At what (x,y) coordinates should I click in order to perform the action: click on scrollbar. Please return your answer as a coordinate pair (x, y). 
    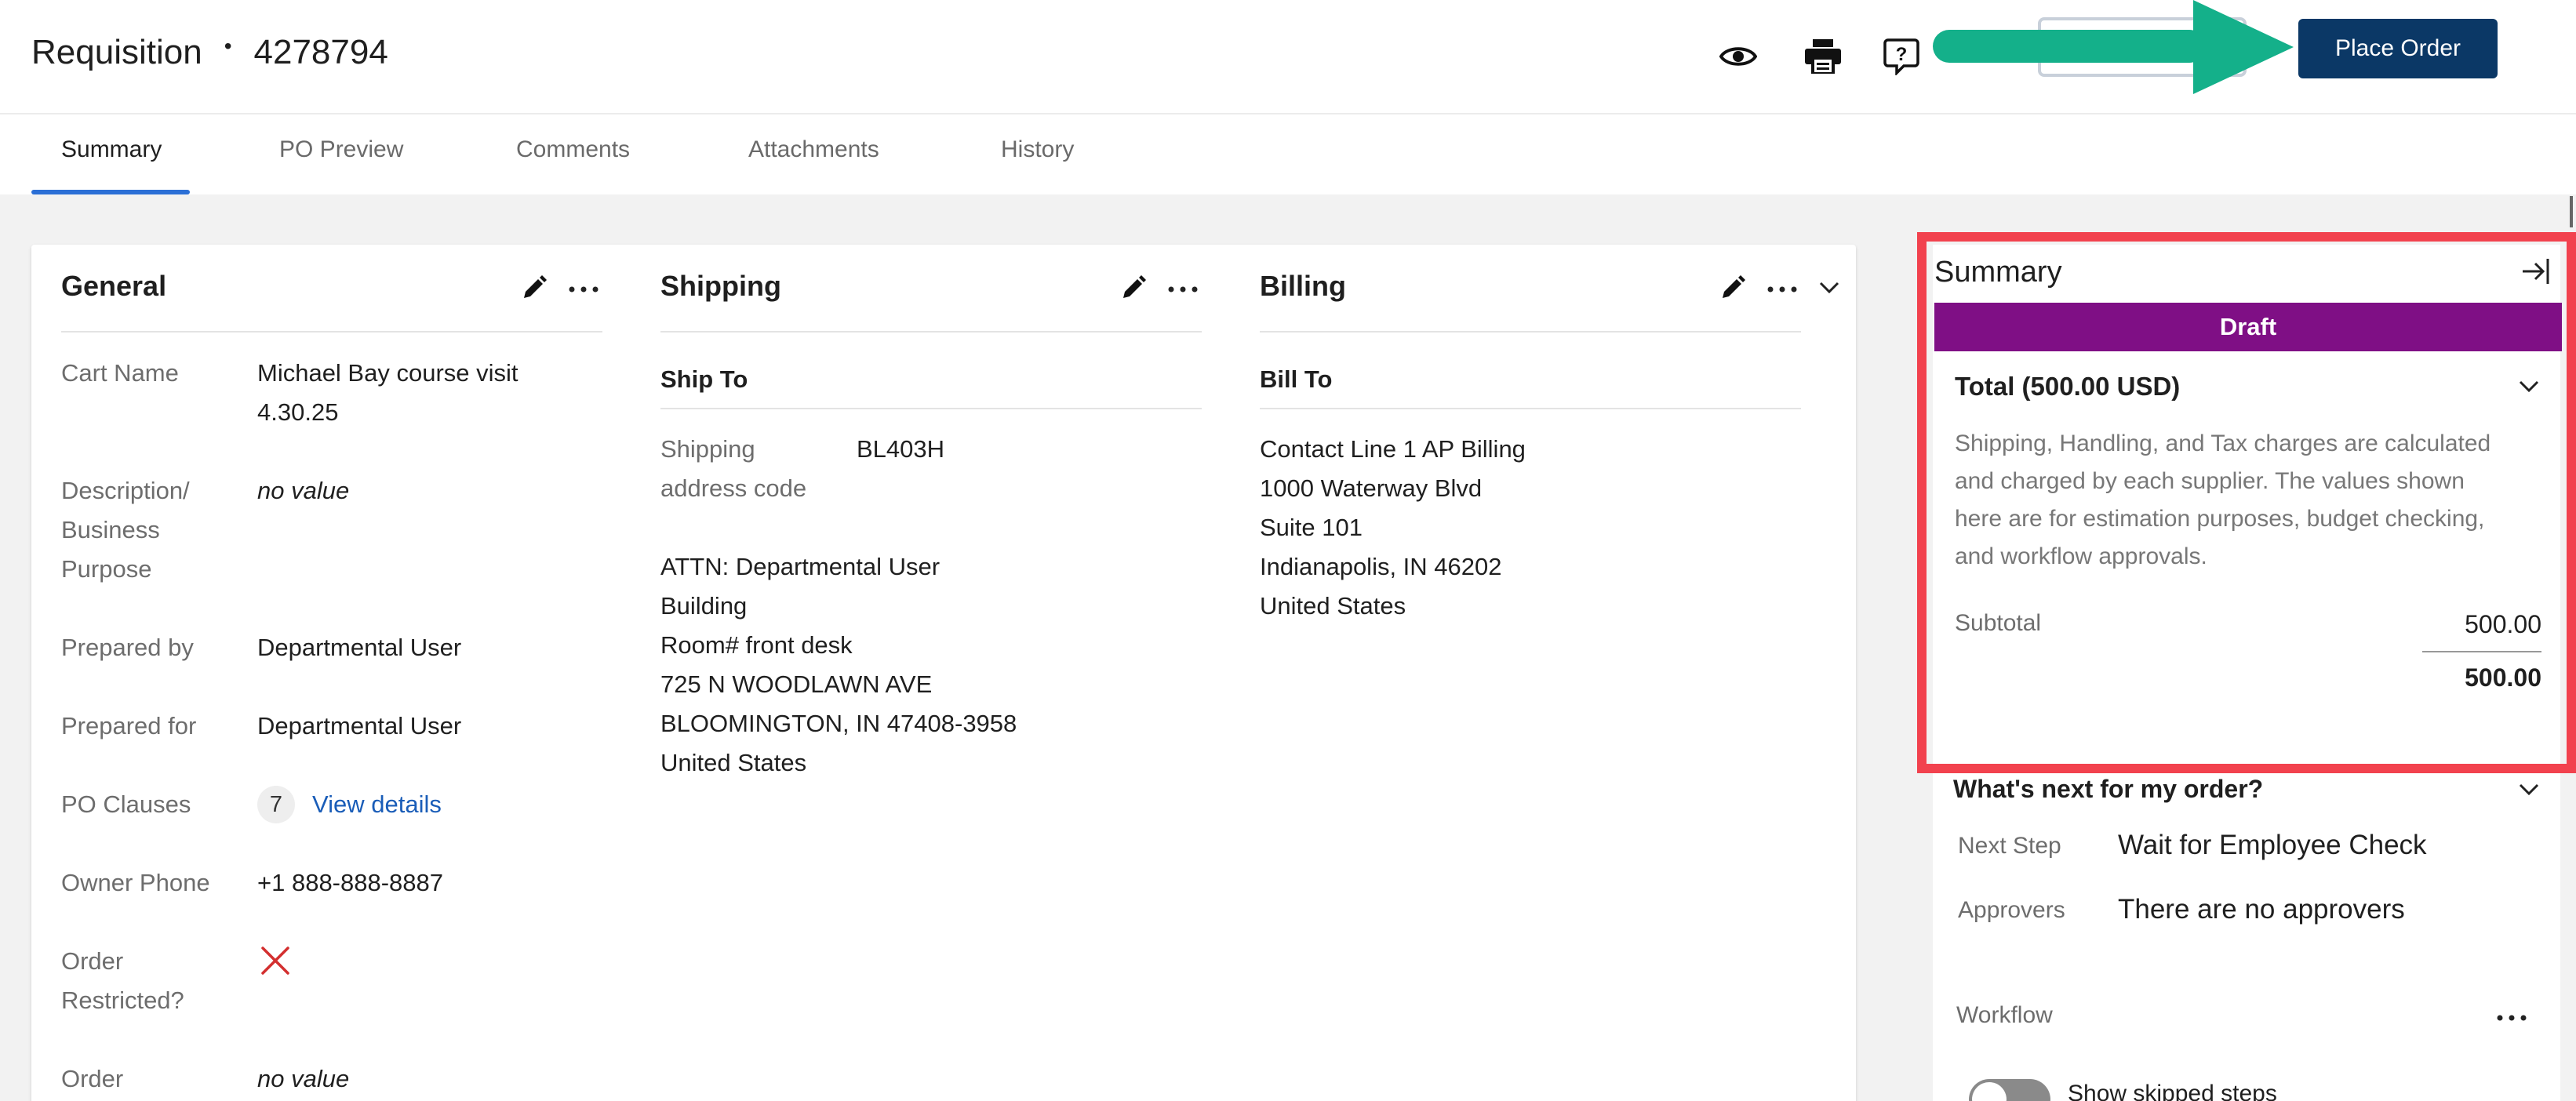
    Looking at the image, I should click on (2571, 211).